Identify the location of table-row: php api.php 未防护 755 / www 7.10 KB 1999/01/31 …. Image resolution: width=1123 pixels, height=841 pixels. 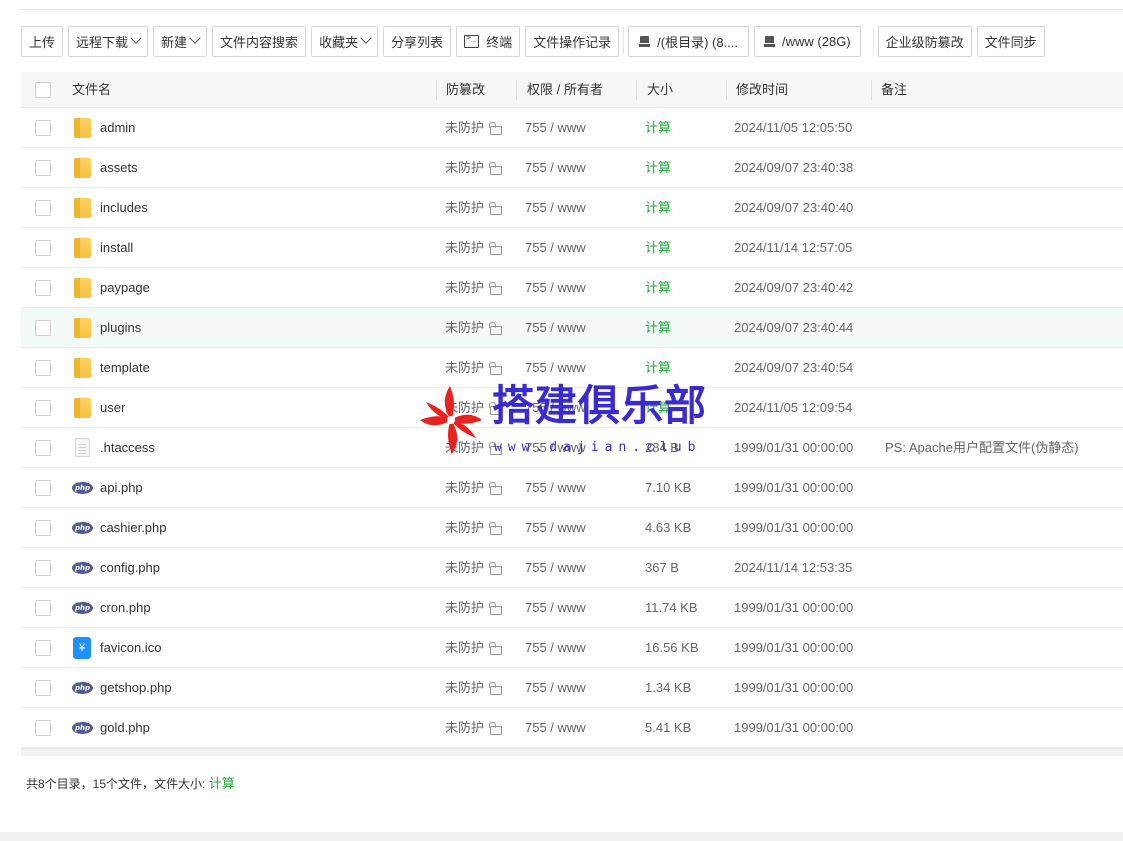
(572, 488).